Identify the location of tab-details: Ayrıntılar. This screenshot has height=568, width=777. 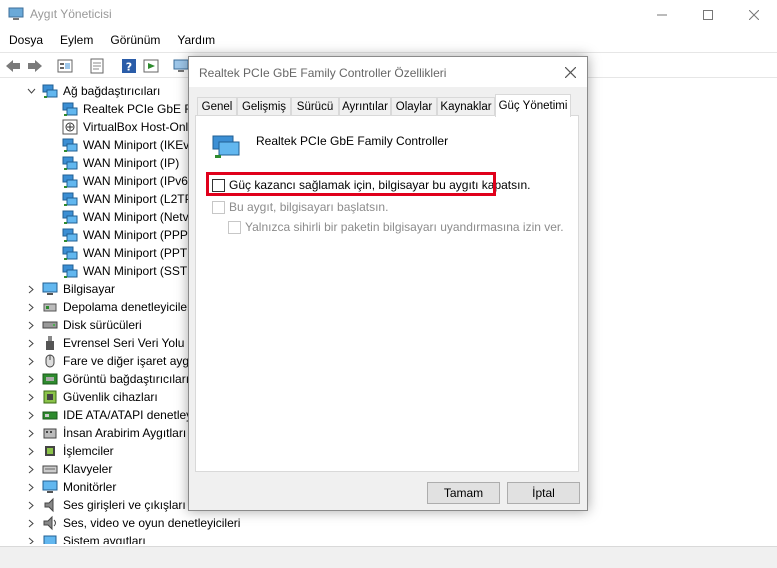
(365, 106).